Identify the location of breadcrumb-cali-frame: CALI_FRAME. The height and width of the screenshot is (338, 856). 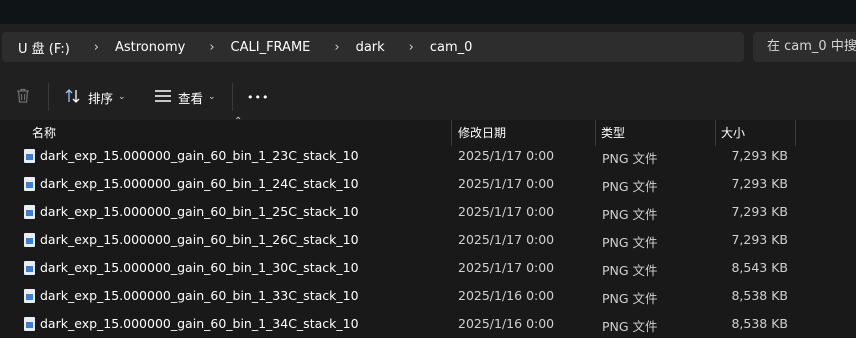
(271, 47).